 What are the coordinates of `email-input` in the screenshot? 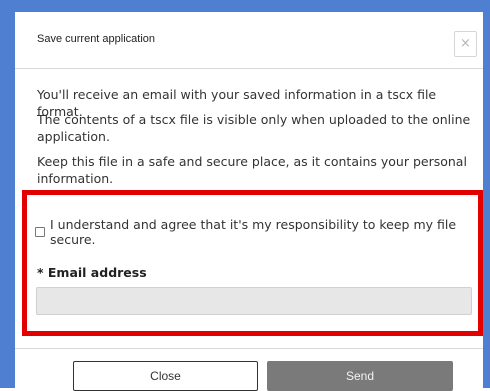 It's located at (254, 301).